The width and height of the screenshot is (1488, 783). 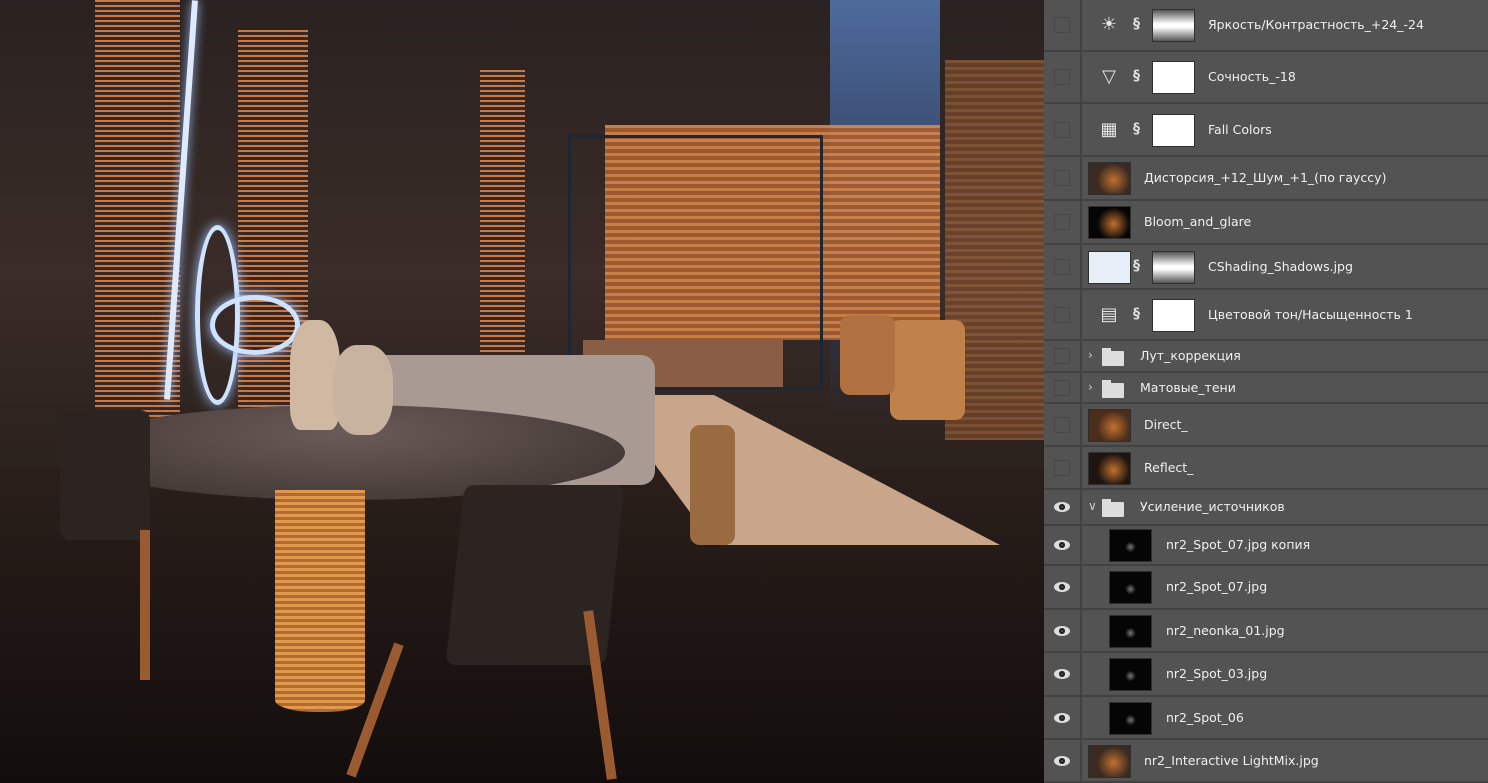 I want to click on layer-row: ∨ Усиление_источников, so click(x=1266, y=508).